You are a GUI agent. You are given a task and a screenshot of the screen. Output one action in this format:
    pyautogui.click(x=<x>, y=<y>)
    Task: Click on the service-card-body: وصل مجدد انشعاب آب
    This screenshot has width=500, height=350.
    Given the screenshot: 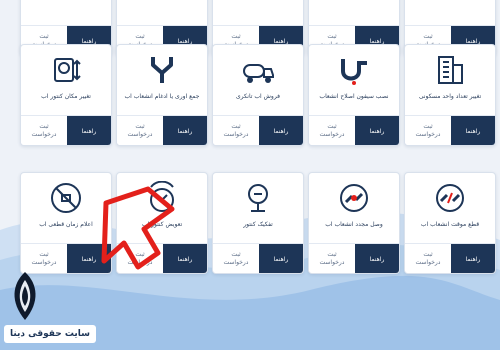 What is the action you would take?
    pyautogui.click(x=354, y=209)
    